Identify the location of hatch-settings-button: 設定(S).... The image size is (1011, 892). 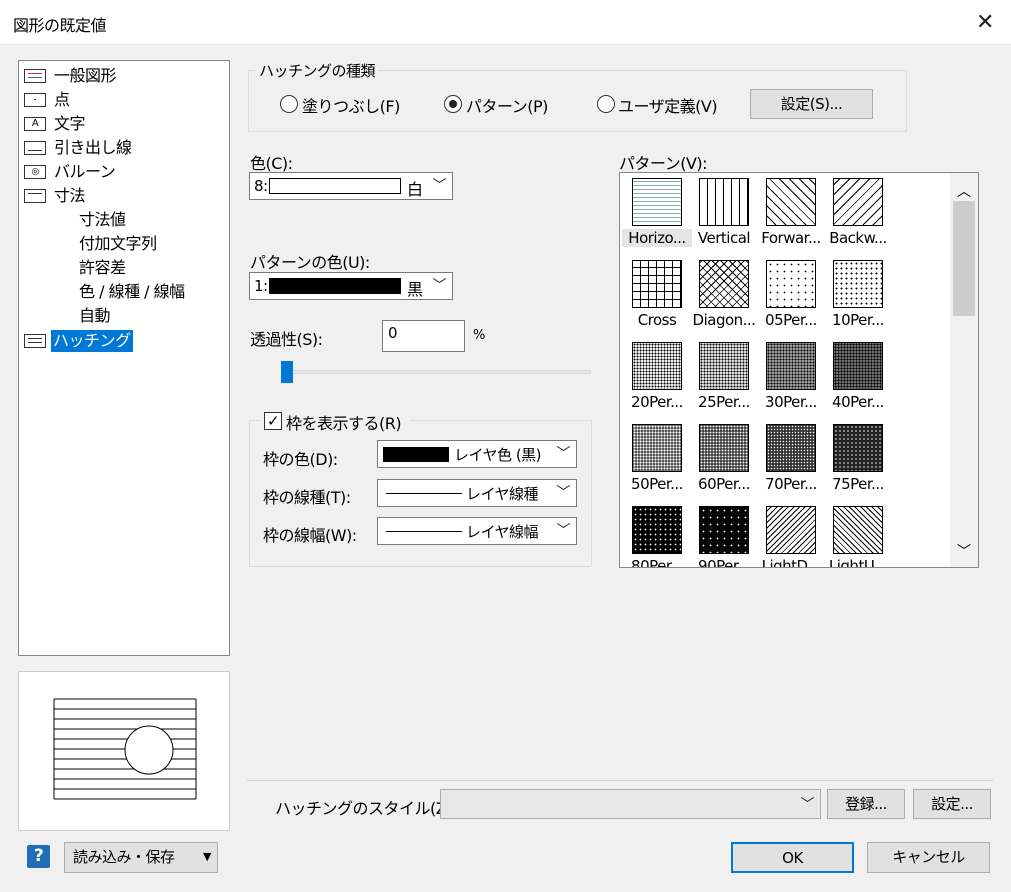
(811, 104).